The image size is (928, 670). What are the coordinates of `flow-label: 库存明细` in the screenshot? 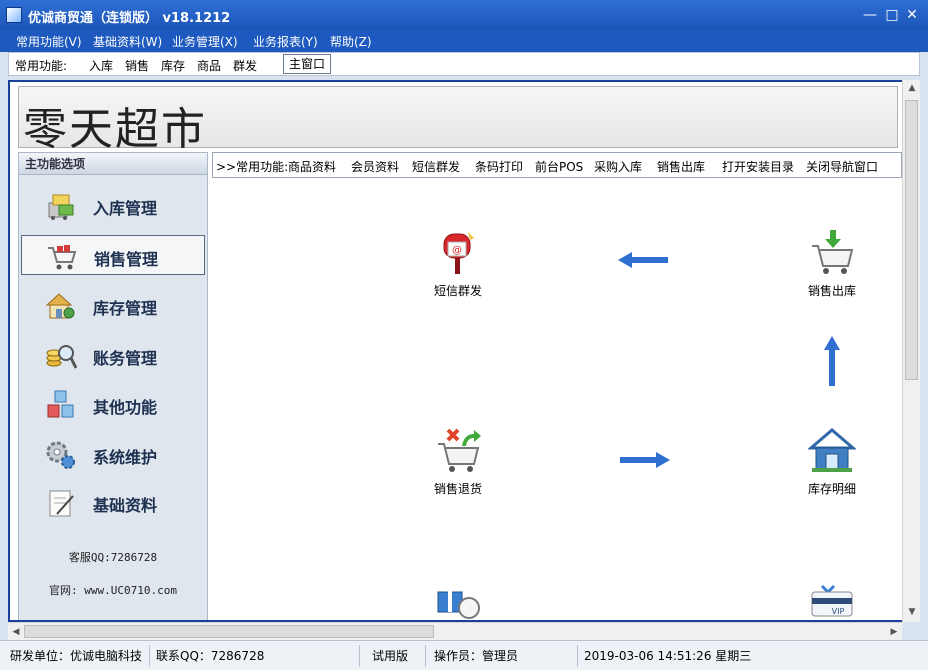 It's located at (831, 489).